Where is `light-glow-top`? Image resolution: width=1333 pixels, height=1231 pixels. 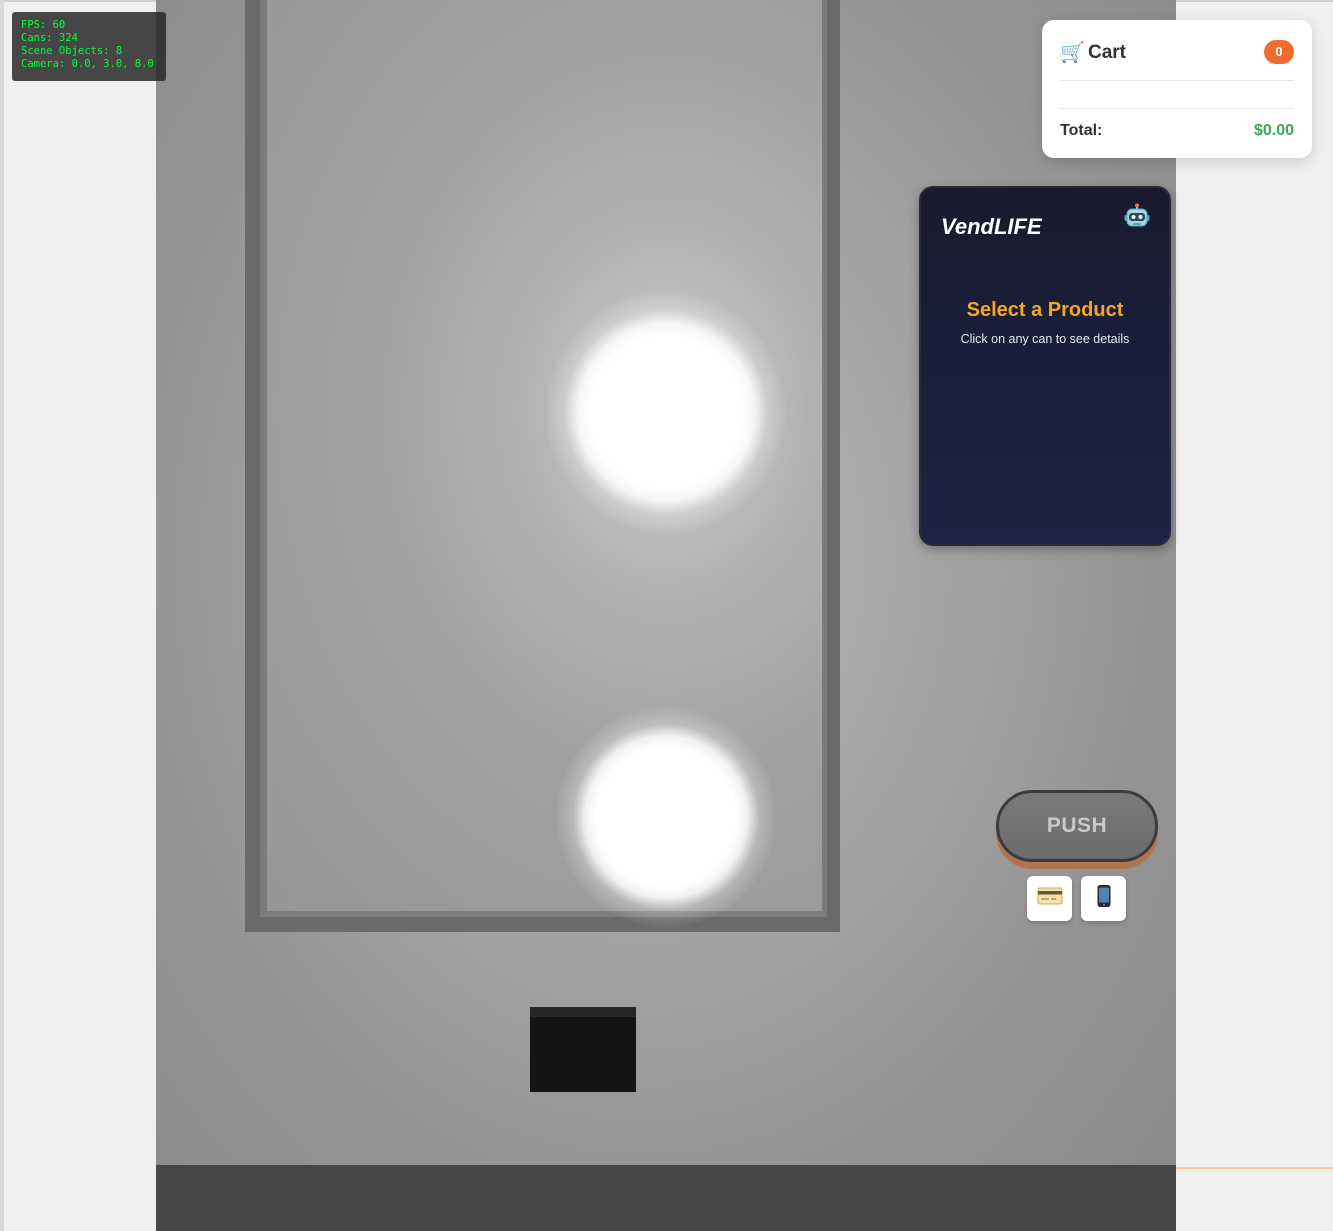 light-glow-top is located at coordinates (666, 412).